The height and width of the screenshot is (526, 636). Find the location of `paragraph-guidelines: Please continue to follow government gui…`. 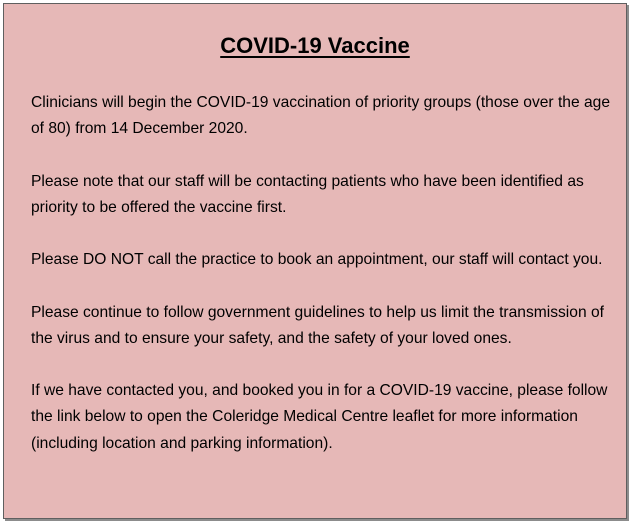

paragraph-guidelines: Please continue to follow government gui… is located at coordinates (317, 325).